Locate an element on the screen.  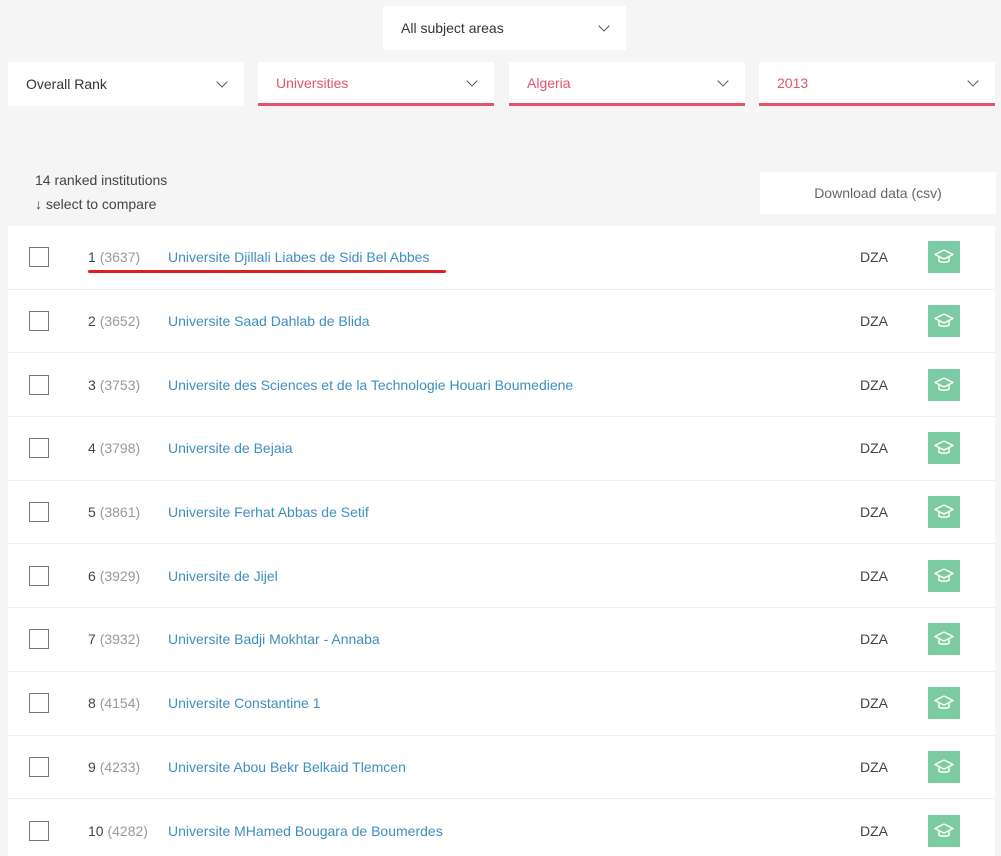
rank-cell: 8 (4154) is located at coordinates (114, 703).